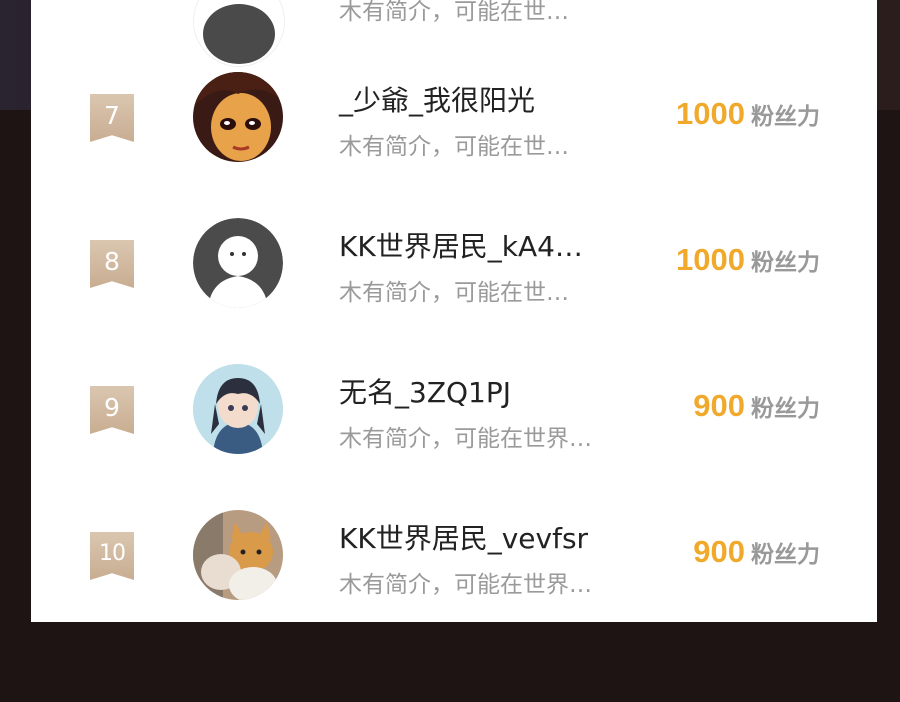  Describe the element at coordinates (437, 99) in the screenshot. I see `user-name: _少爺_我很阳光` at that location.